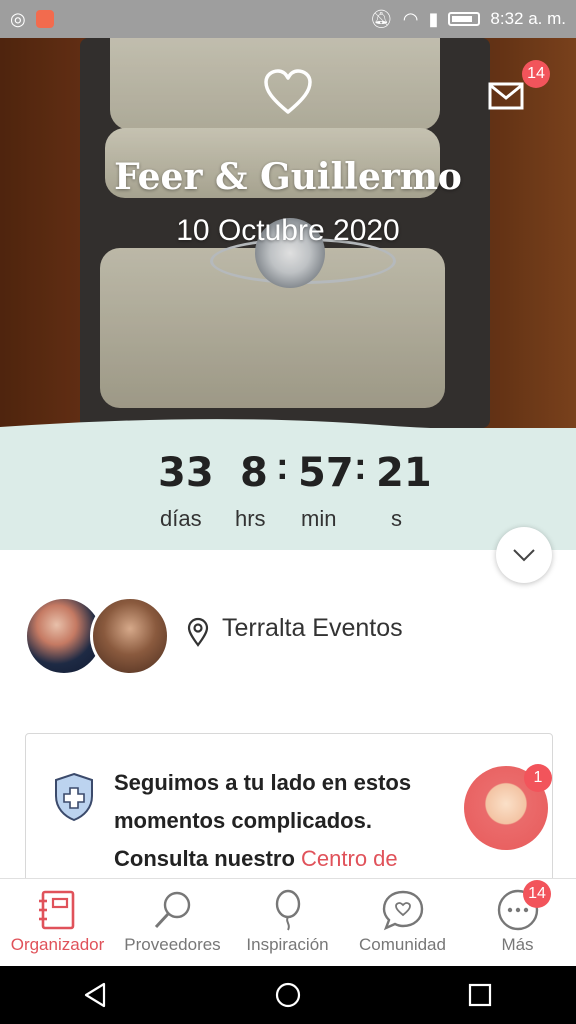 Image resolution: width=576 pixels, height=1024 pixels. I want to click on heart-icon, so click(288, 92).